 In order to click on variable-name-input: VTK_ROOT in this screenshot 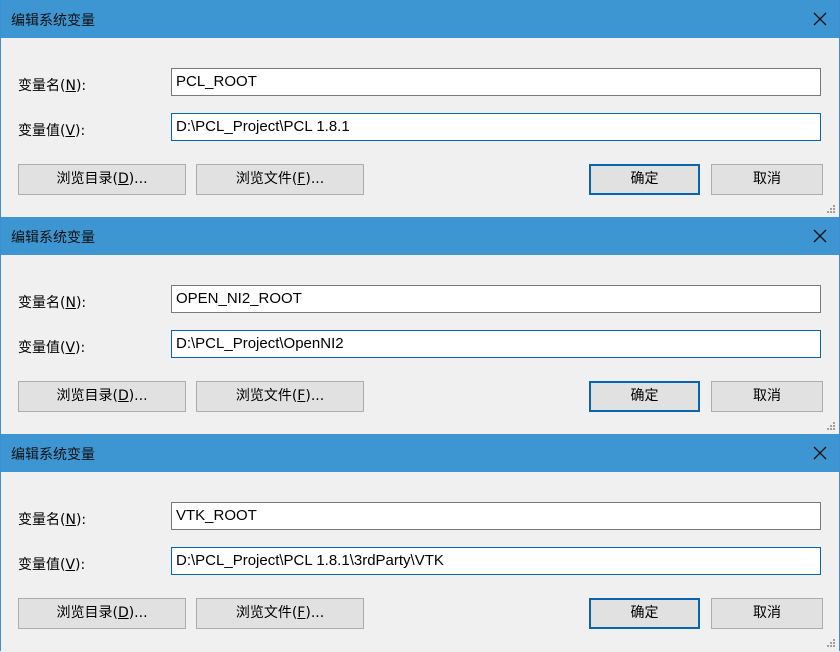, I will do `click(496, 516)`.